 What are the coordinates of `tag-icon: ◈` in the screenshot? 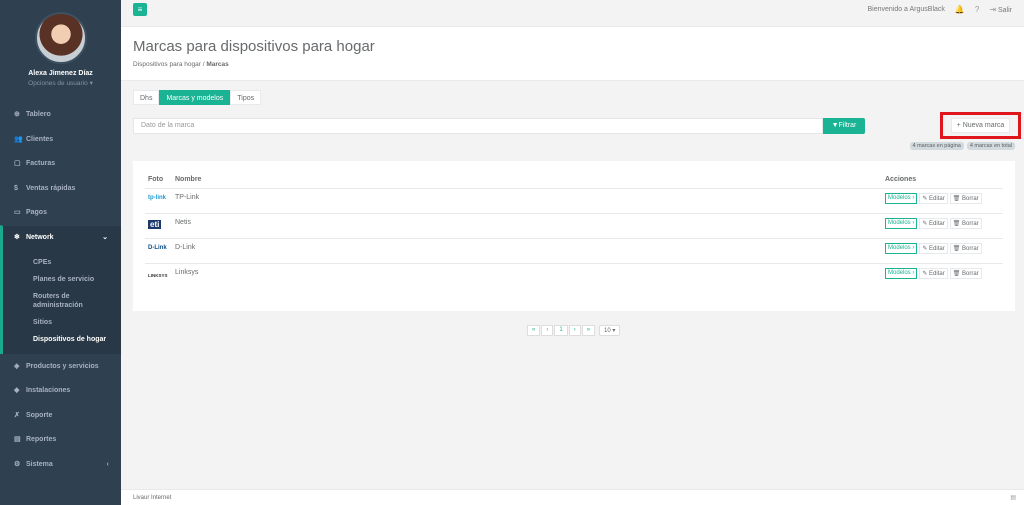 It's located at (17, 366).